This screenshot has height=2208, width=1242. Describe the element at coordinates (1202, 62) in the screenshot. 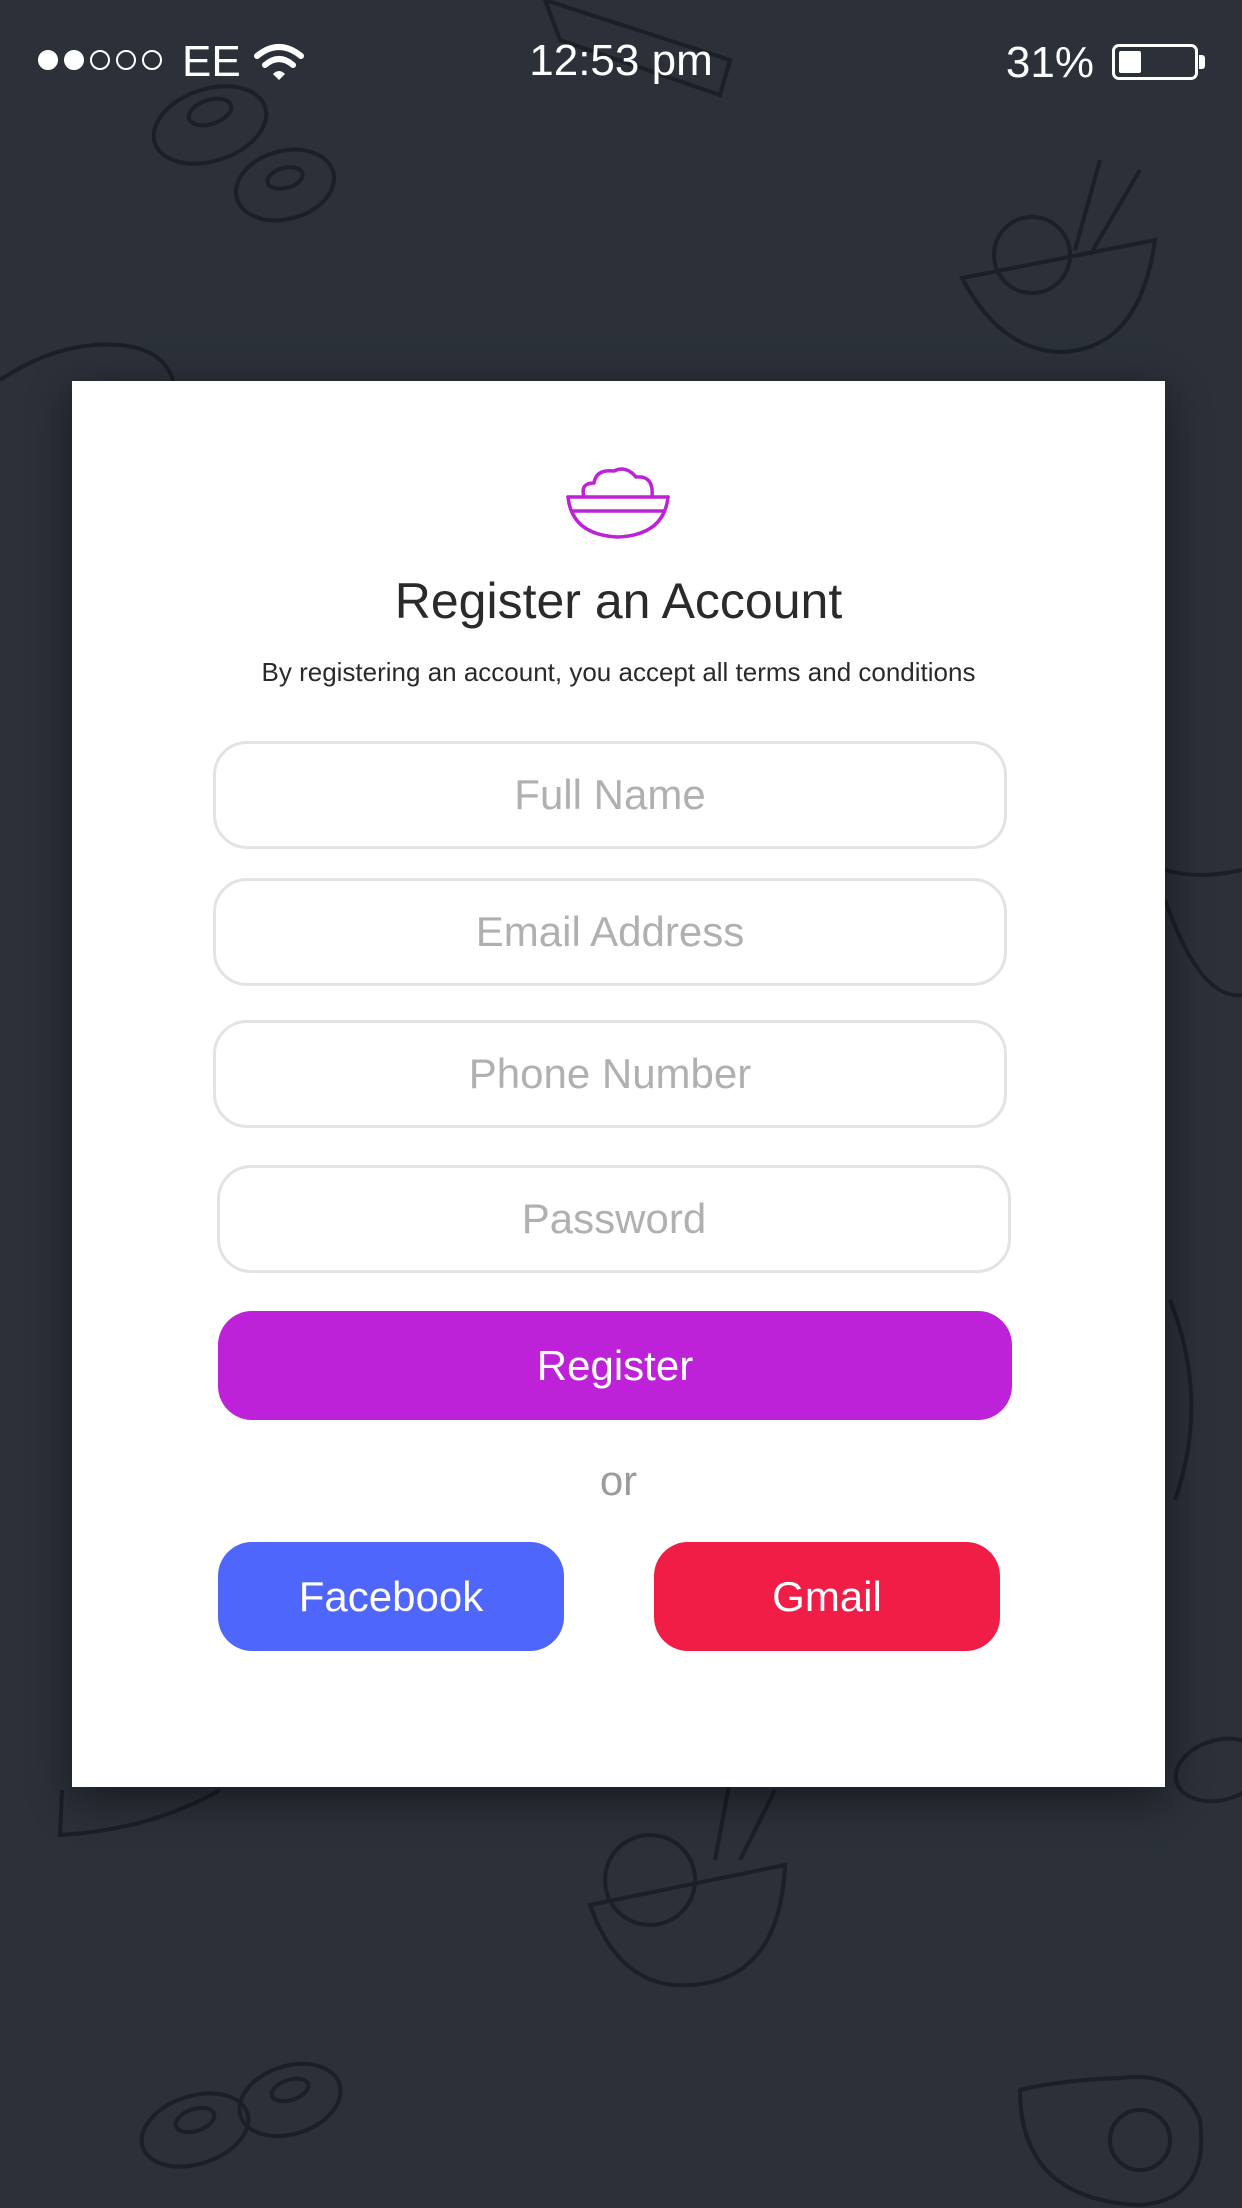

I see `battery-tip` at that location.